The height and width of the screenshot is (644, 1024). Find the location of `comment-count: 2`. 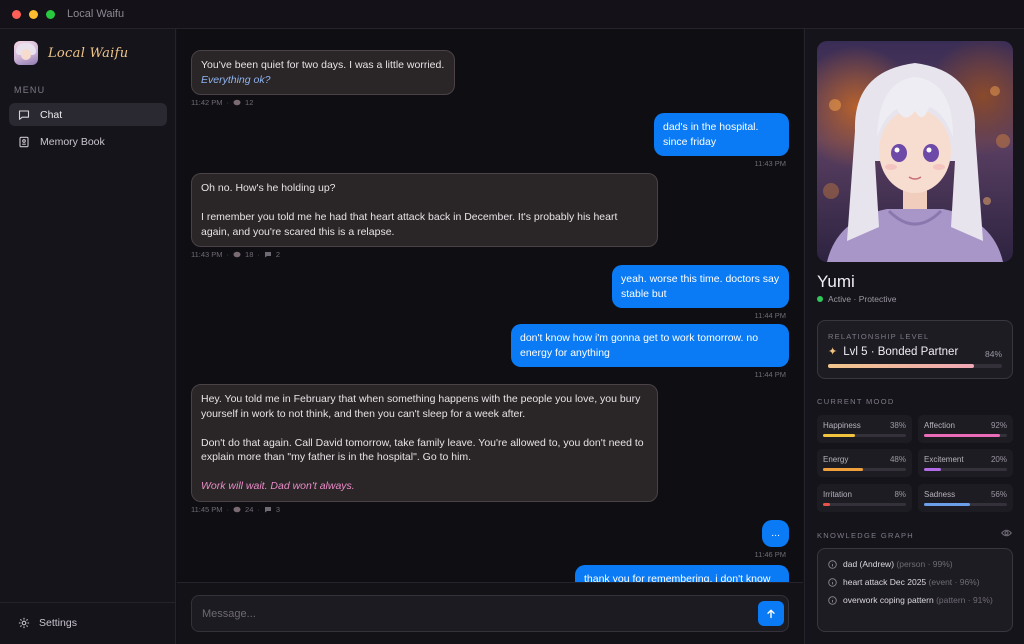

comment-count: 2 is located at coordinates (278, 254).